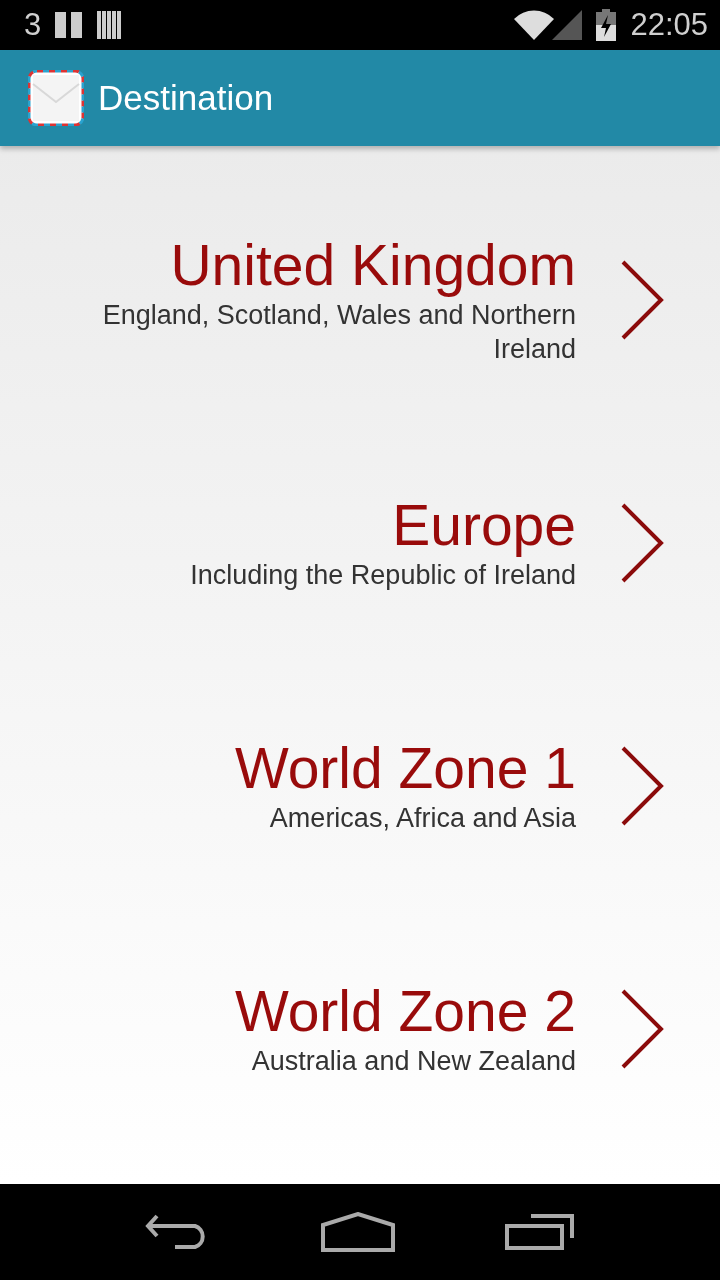 Image resolution: width=720 pixels, height=1280 pixels. Describe the element at coordinates (110, 25) in the screenshot. I see `barcode-icon` at that location.